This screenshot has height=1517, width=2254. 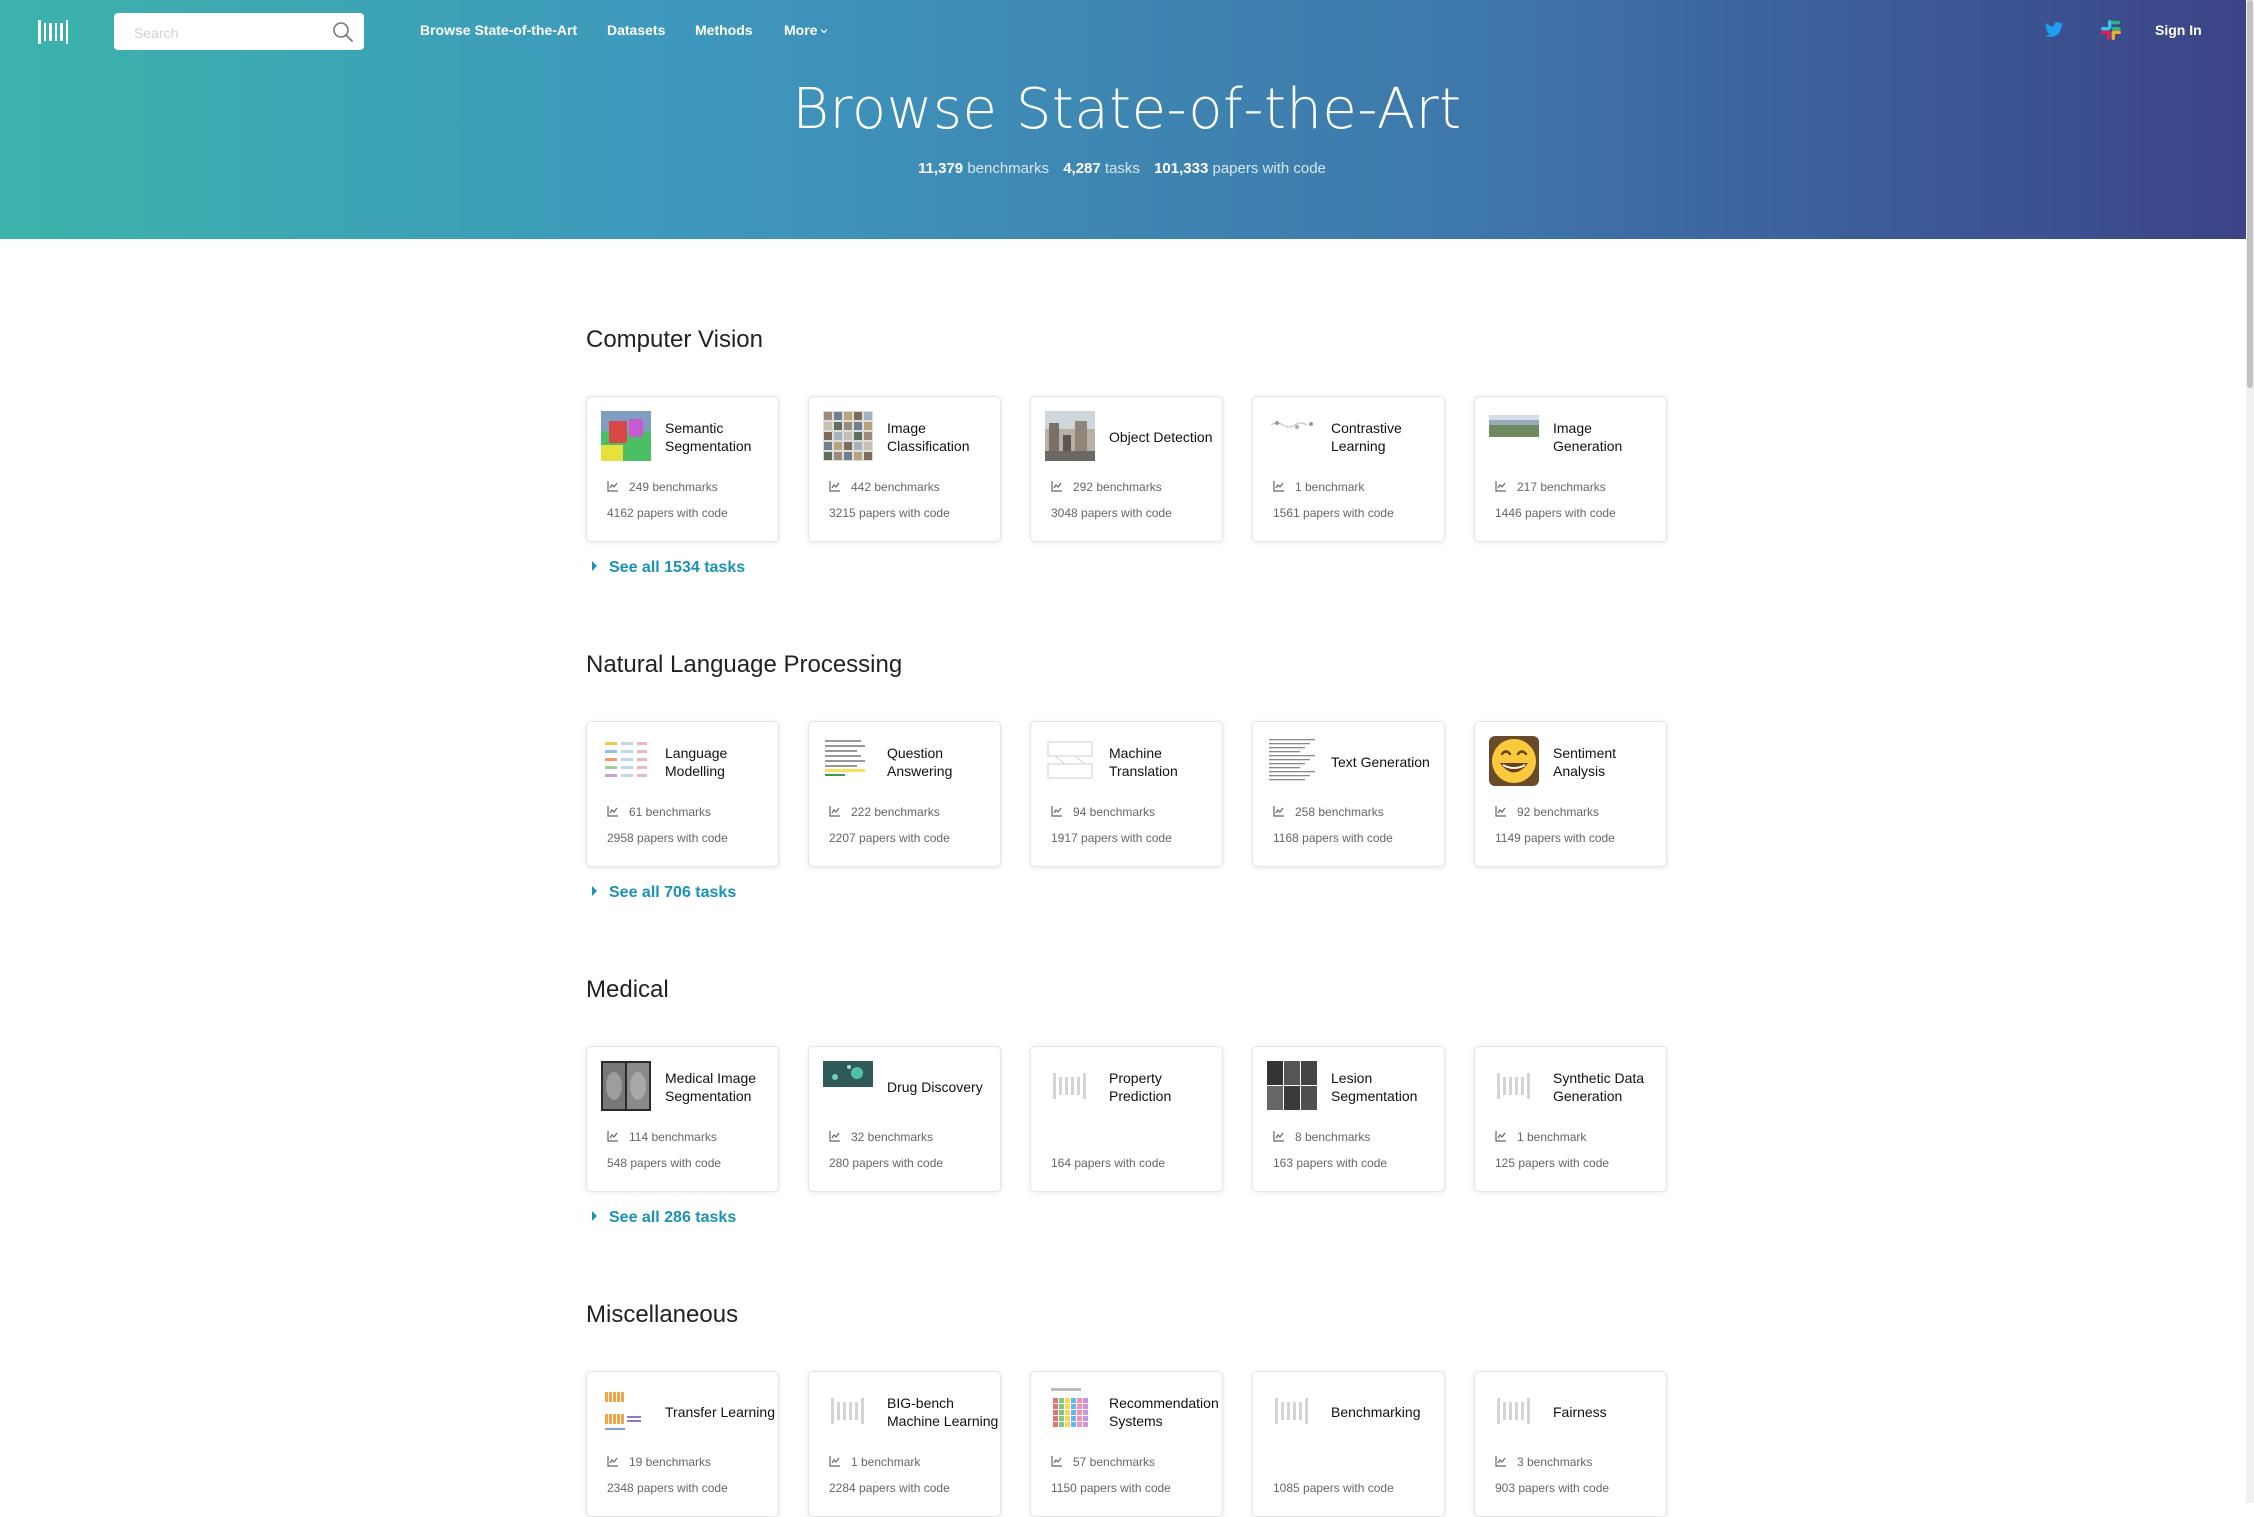 I want to click on search-input, so click(x=229, y=32).